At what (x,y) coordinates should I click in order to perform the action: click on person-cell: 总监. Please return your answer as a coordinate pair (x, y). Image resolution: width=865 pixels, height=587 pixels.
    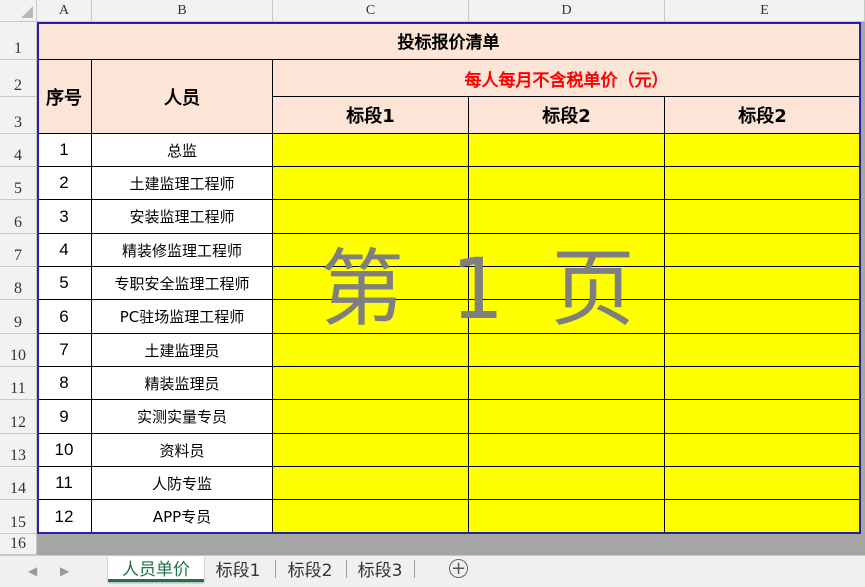
    Looking at the image, I should click on (182, 150).